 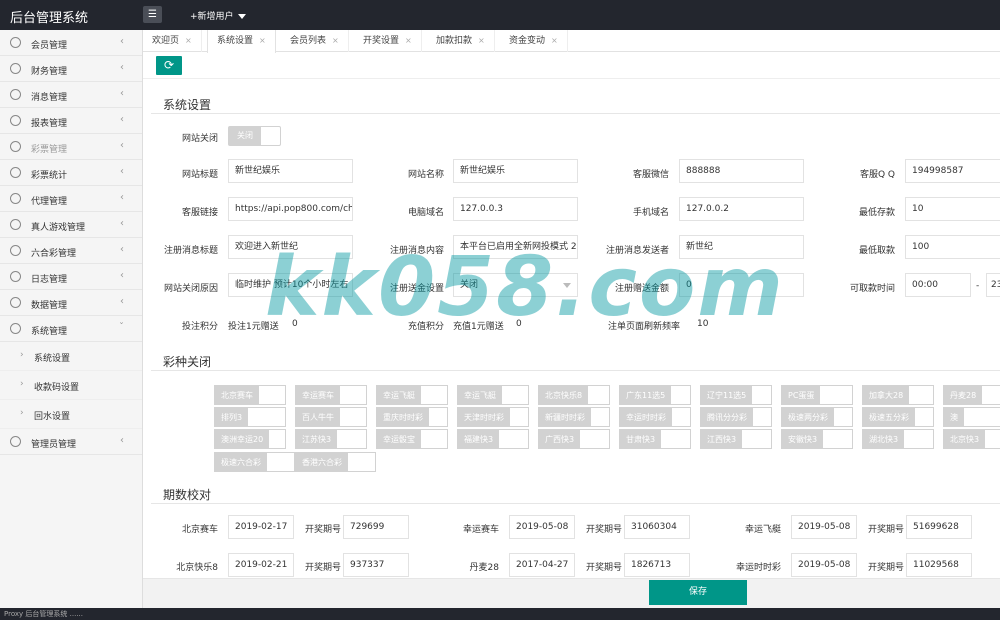 I want to click on lottery-switch: 广东11选5, so click(x=655, y=395).